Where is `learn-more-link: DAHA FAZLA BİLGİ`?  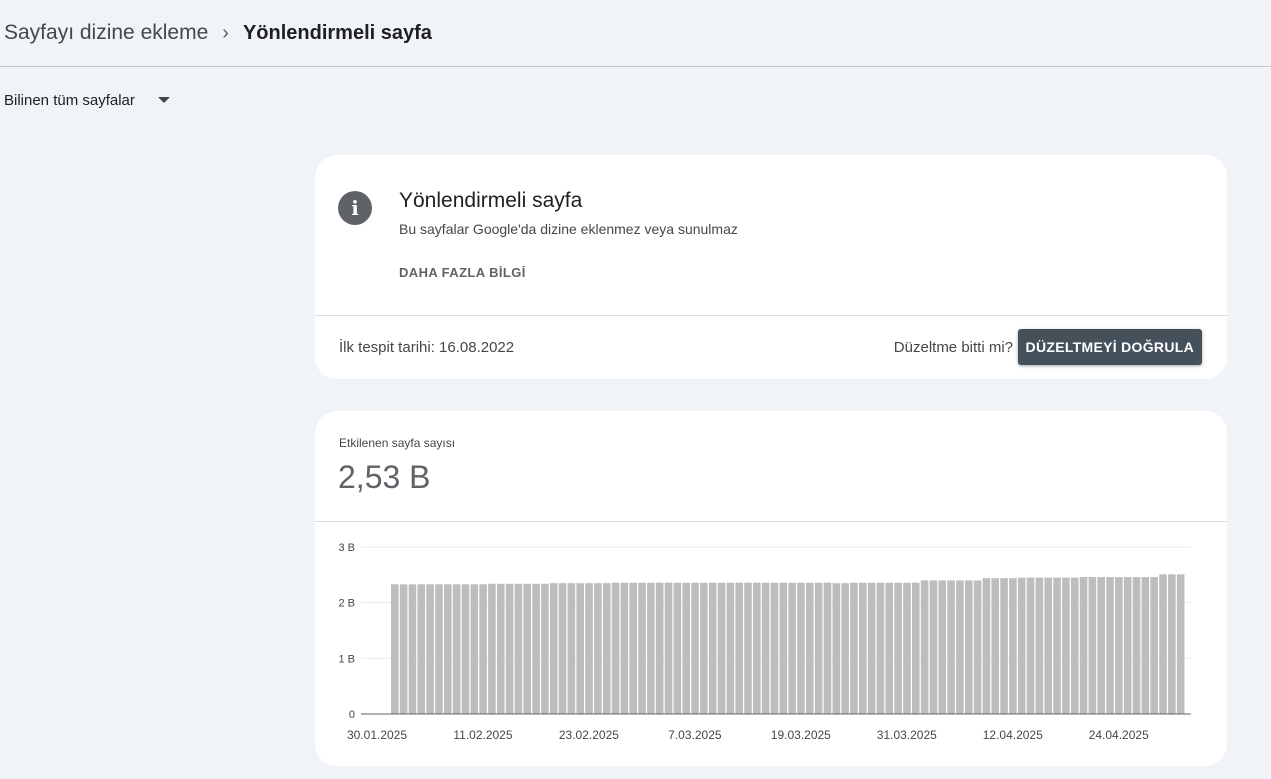 learn-more-link: DAHA FAZLA BİLGİ is located at coordinates (462, 272).